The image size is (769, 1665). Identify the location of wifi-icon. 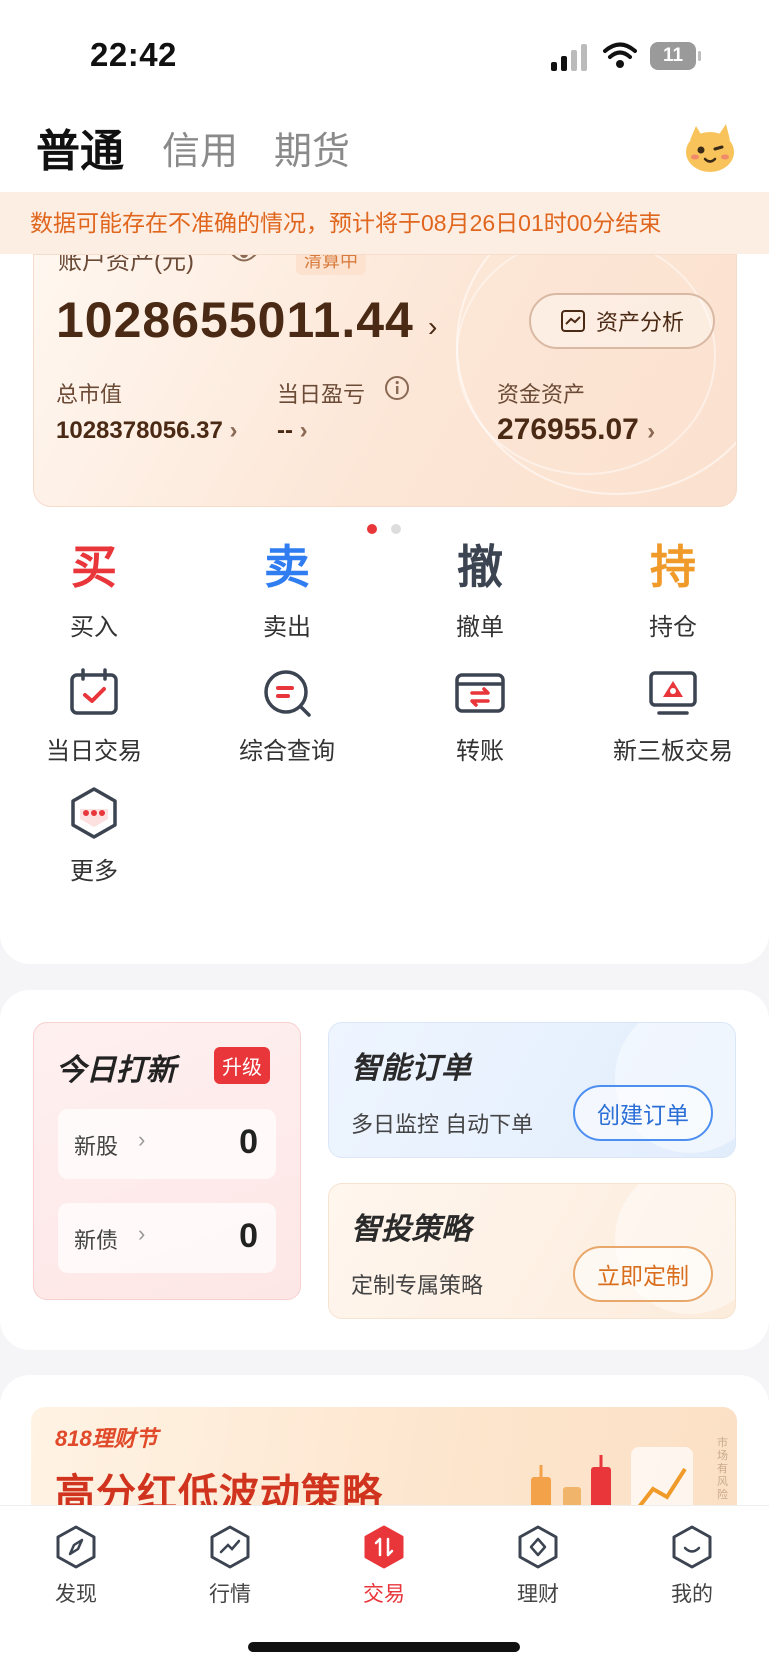
(620, 55).